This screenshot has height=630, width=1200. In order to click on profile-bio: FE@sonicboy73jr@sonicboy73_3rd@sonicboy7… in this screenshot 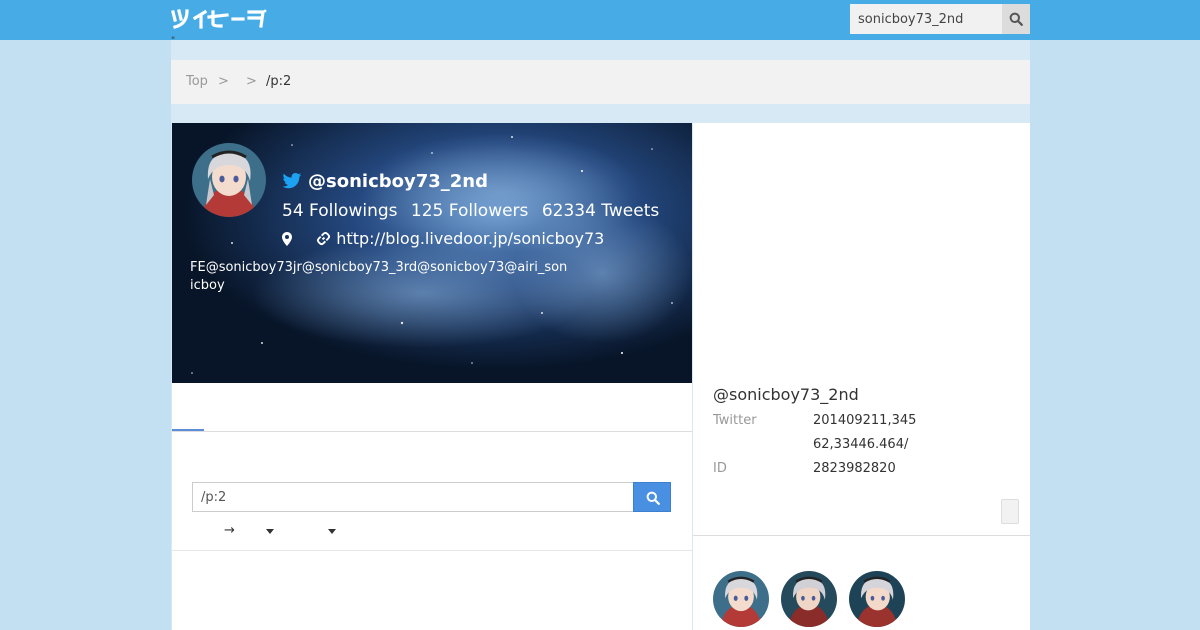, I will do `click(379, 276)`.